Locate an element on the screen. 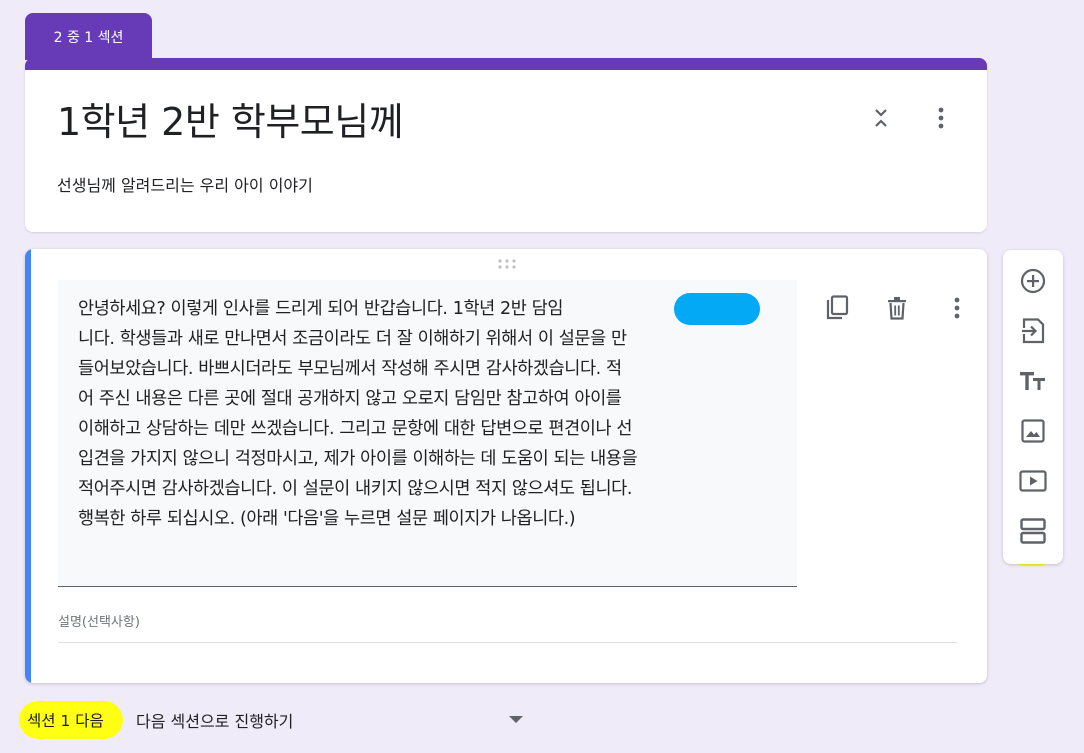  after-section-dropdown: 다음 섹션으로 진행하기 is located at coordinates (214, 720).